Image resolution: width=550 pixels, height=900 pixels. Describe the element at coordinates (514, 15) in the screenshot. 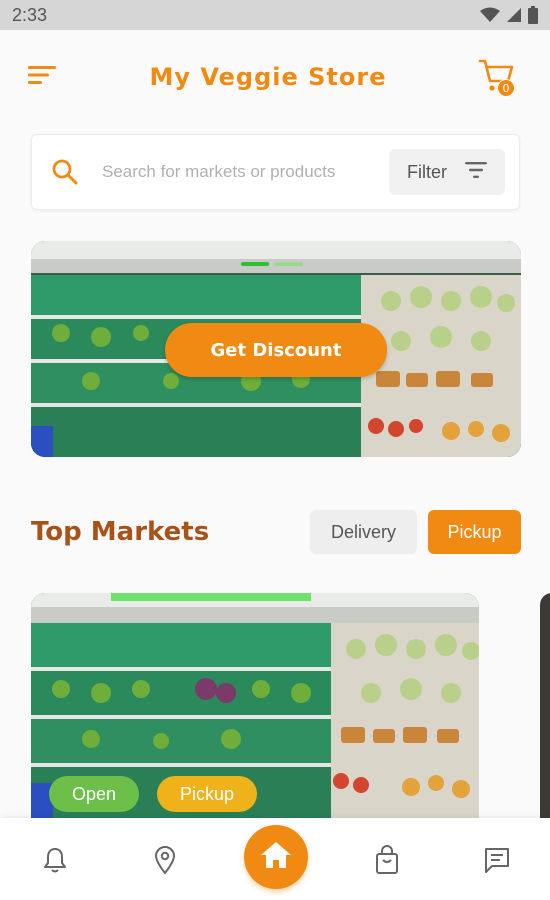

I see `signal-icon` at that location.